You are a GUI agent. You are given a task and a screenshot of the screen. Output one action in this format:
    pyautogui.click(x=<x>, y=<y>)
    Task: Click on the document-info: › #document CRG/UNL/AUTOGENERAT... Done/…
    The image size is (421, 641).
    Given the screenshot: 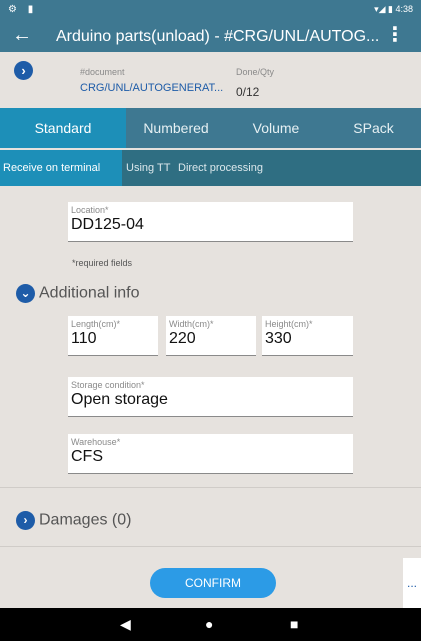 What is the action you would take?
    pyautogui.click(x=210, y=80)
    